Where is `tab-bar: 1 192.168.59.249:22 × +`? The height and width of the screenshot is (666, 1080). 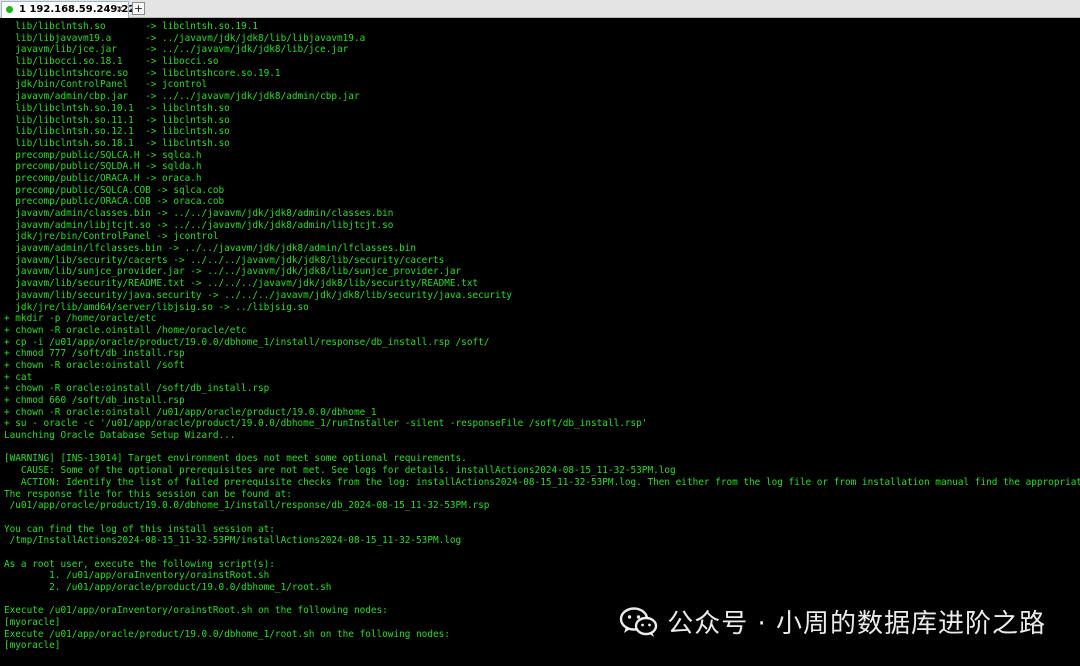
tab-bar: 1 192.168.59.249:22 × + is located at coordinates (540, 9).